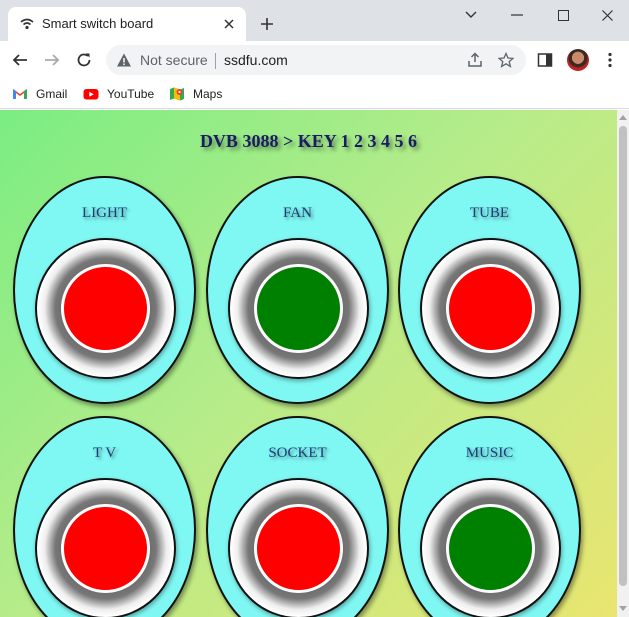 The width and height of the screenshot is (629, 617). Describe the element at coordinates (517, 15) in the screenshot. I see `minimize-icon` at that location.